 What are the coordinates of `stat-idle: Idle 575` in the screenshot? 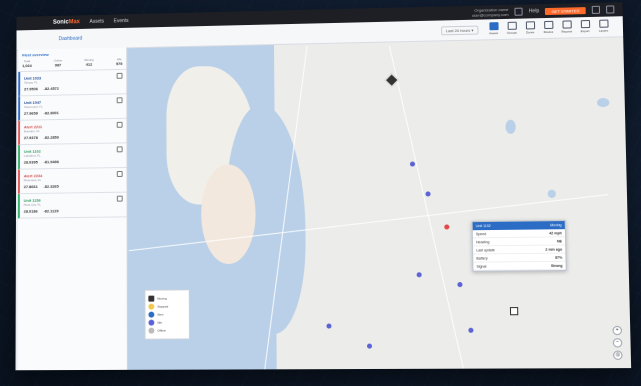 It's located at (119, 62).